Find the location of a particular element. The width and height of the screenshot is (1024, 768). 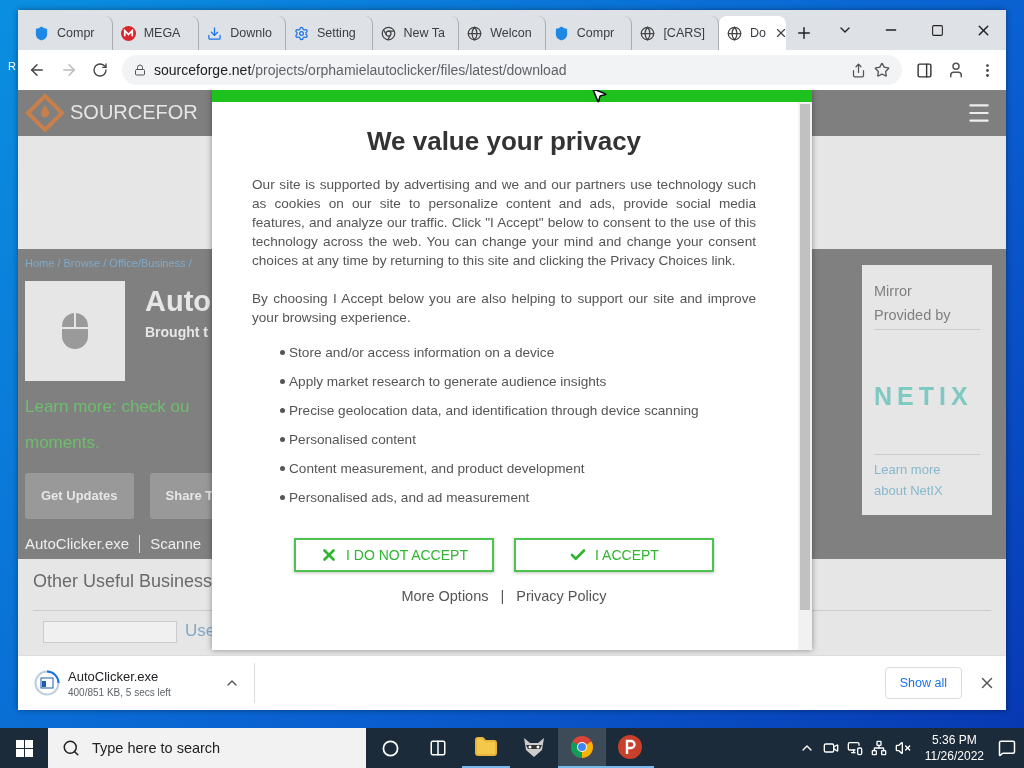

privacy-policy-link: Privacy Policy is located at coordinates (561, 596).